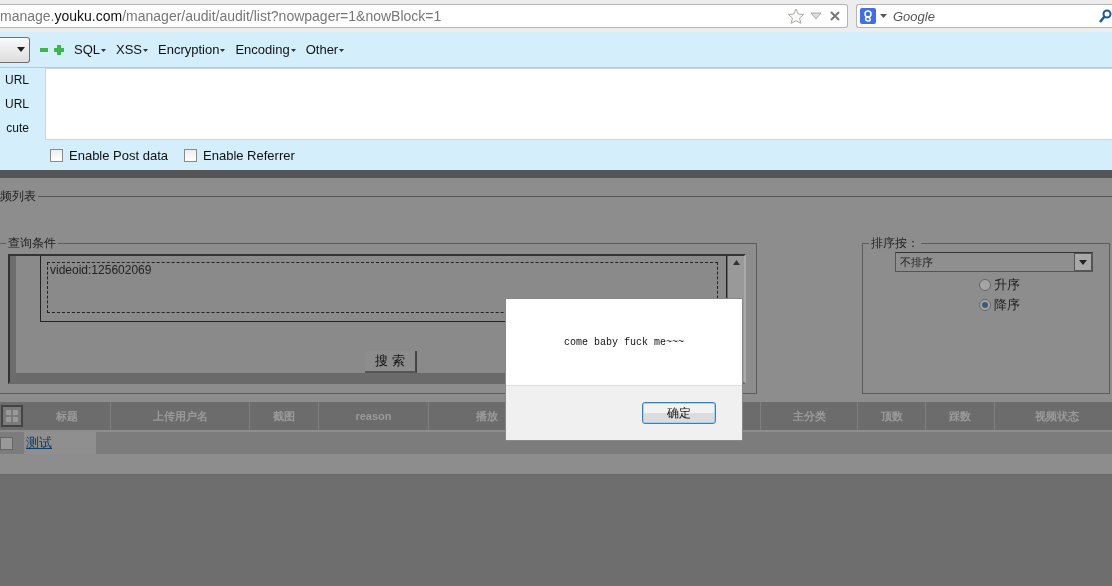 The height and width of the screenshot is (586, 1112). I want to click on action-link: cute, so click(17, 128).